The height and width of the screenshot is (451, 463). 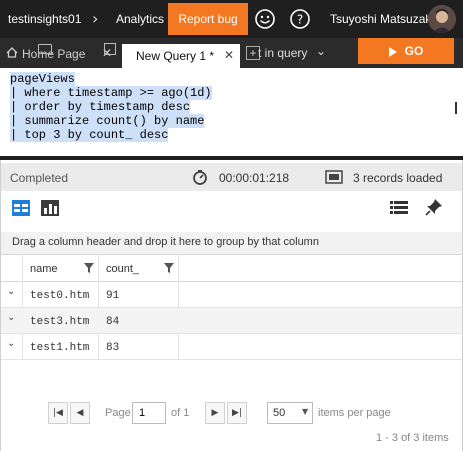 What do you see at coordinates (414, 51) in the screenshot?
I see `go-label: GO` at bounding box center [414, 51].